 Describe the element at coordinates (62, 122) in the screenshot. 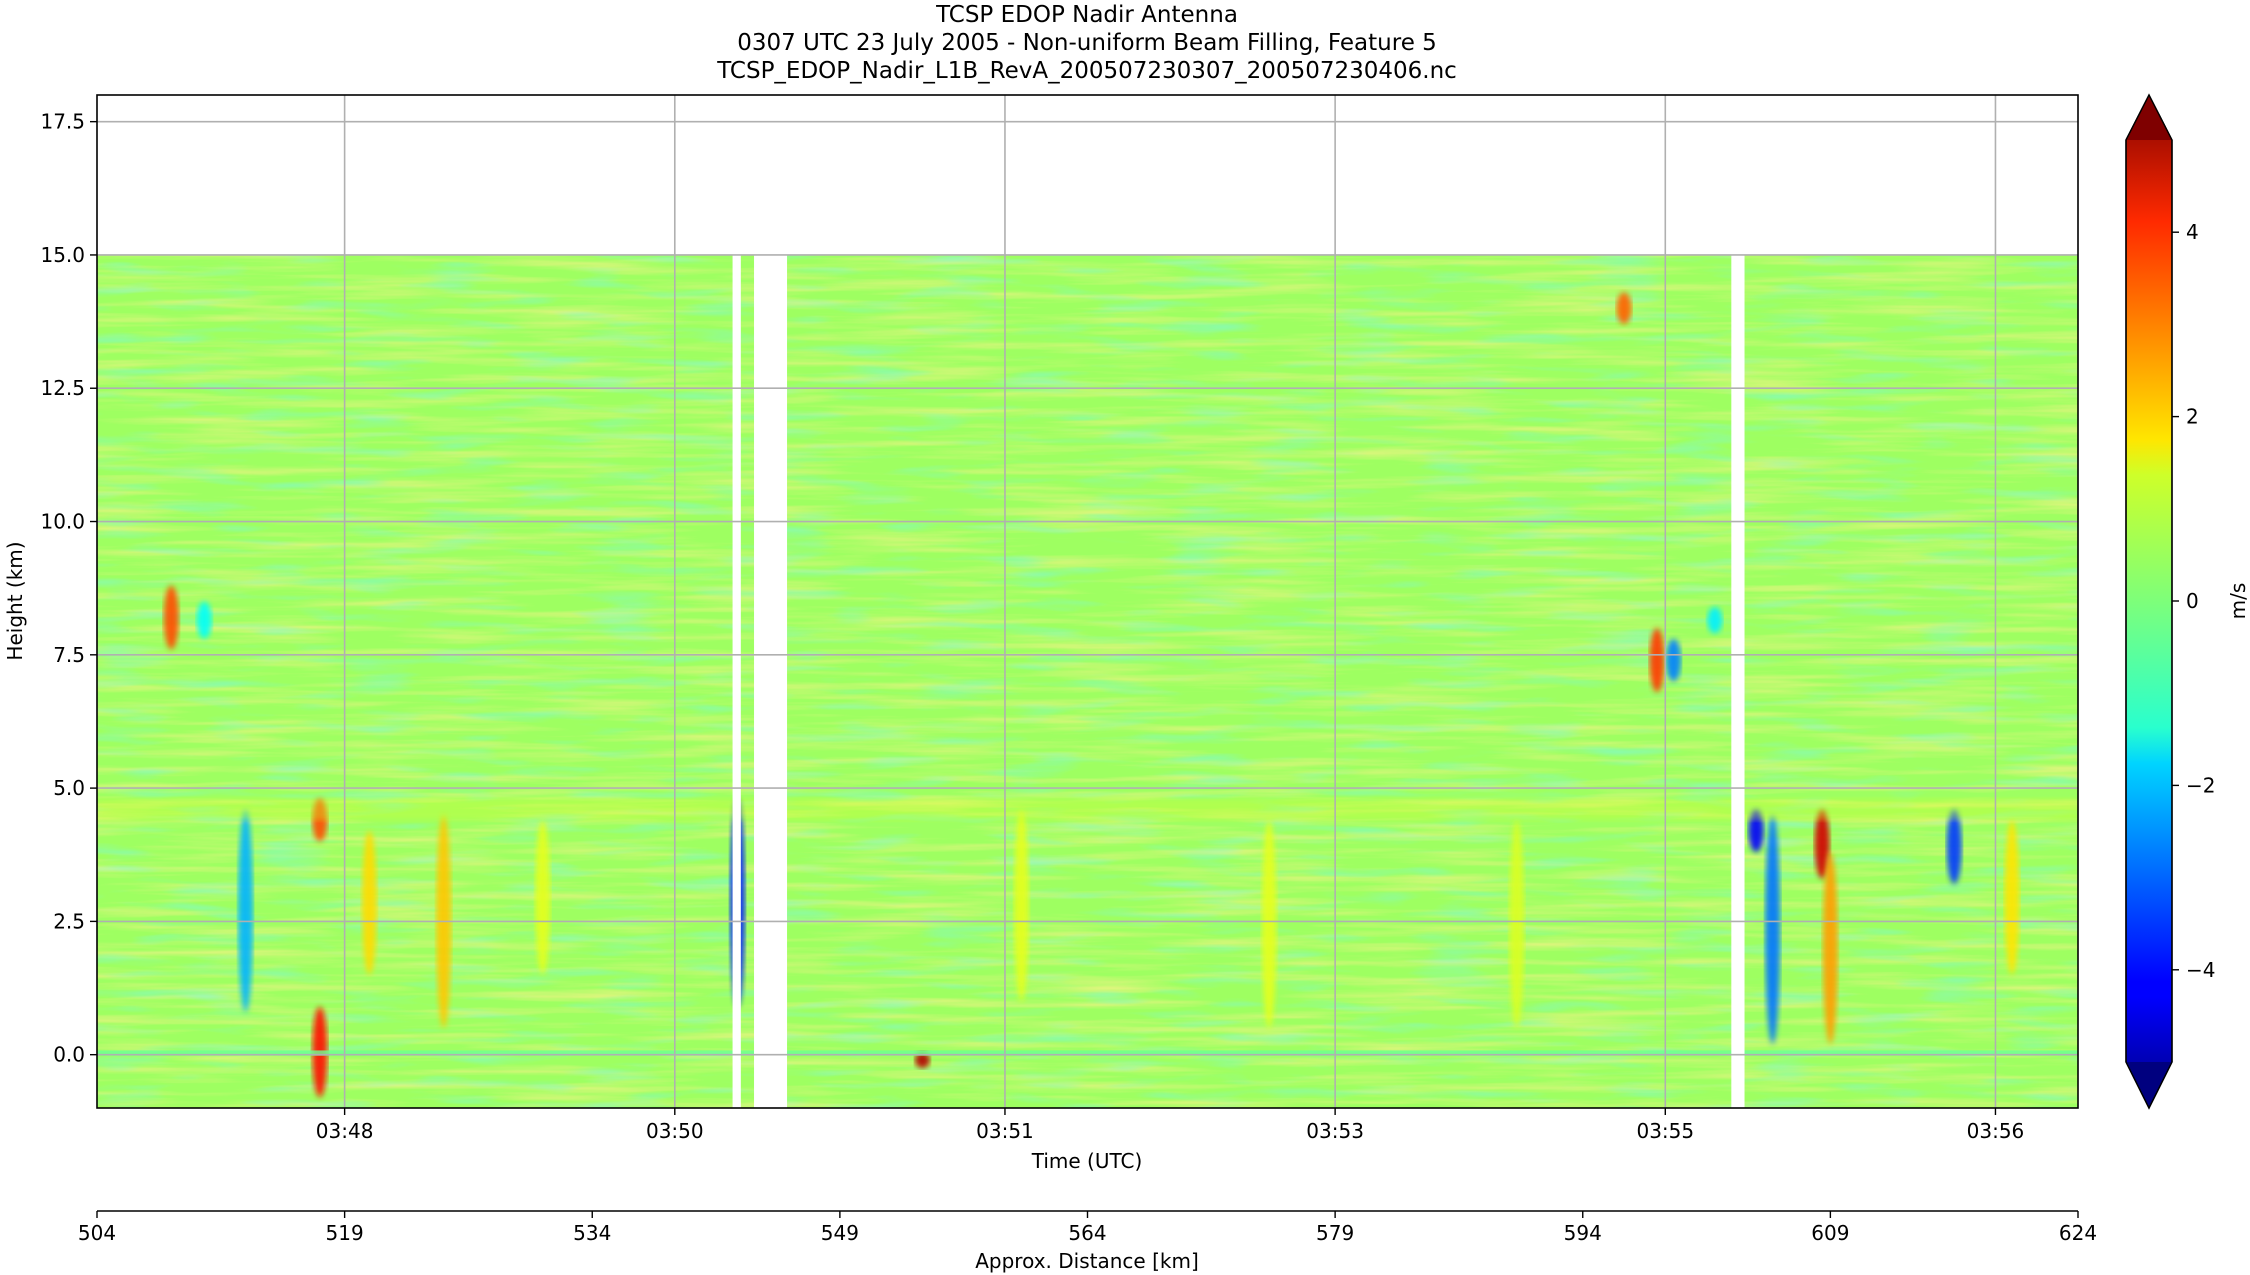

I see `y-tick-label: 17.5` at that location.